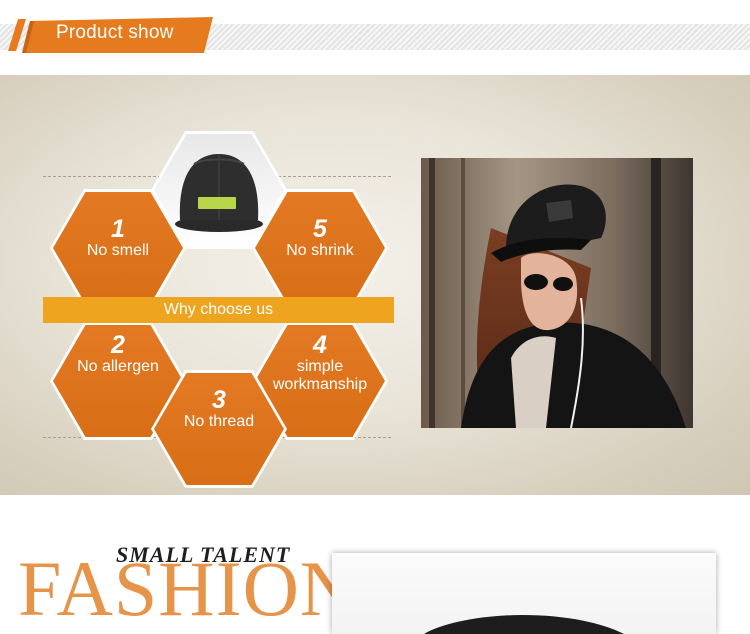 This screenshot has height=634, width=750. What do you see at coordinates (320, 366) in the screenshot?
I see `feature-label-line1: simple` at bounding box center [320, 366].